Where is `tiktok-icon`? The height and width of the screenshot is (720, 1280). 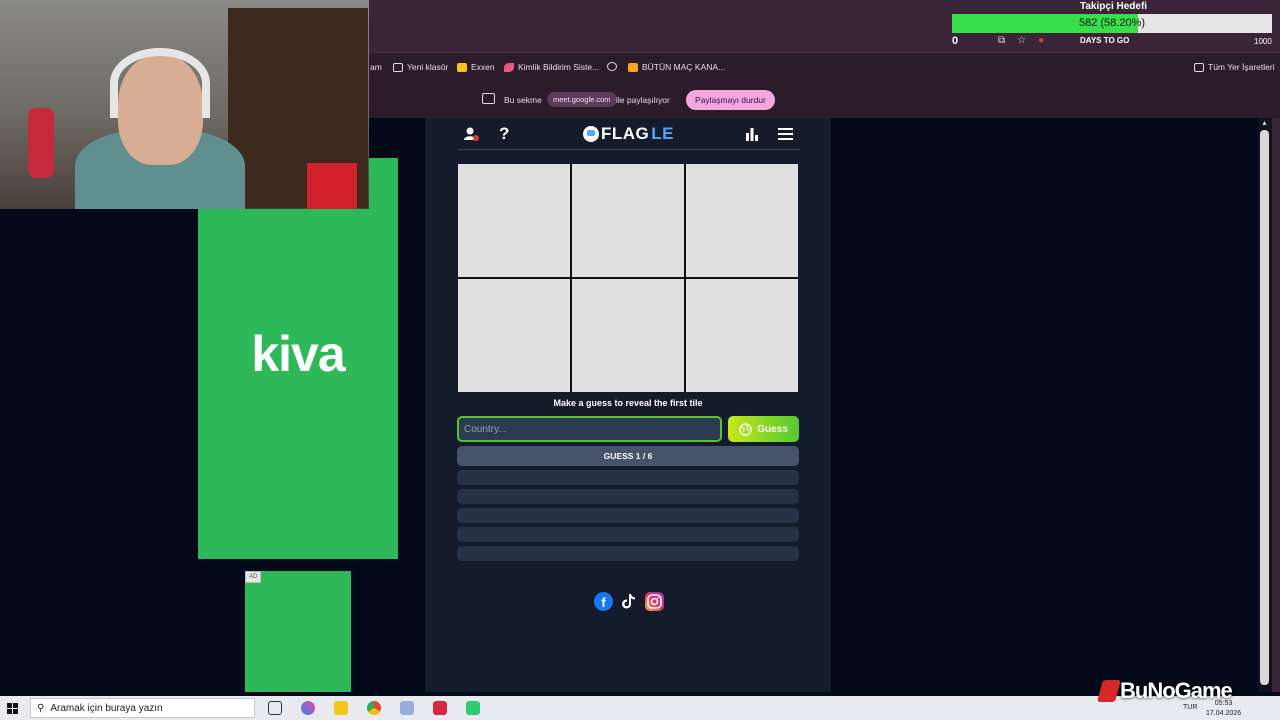 tiktok-icon is located at coordinates (628, 601).